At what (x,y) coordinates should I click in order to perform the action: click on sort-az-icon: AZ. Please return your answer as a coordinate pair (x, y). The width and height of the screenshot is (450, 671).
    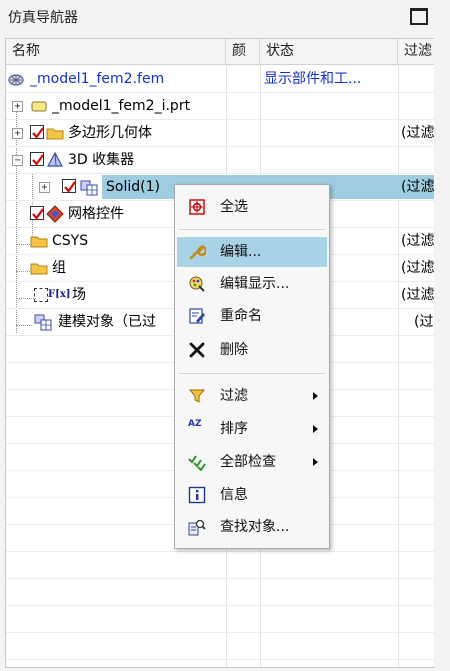
    Looking at the image, I should click on (195, 424).